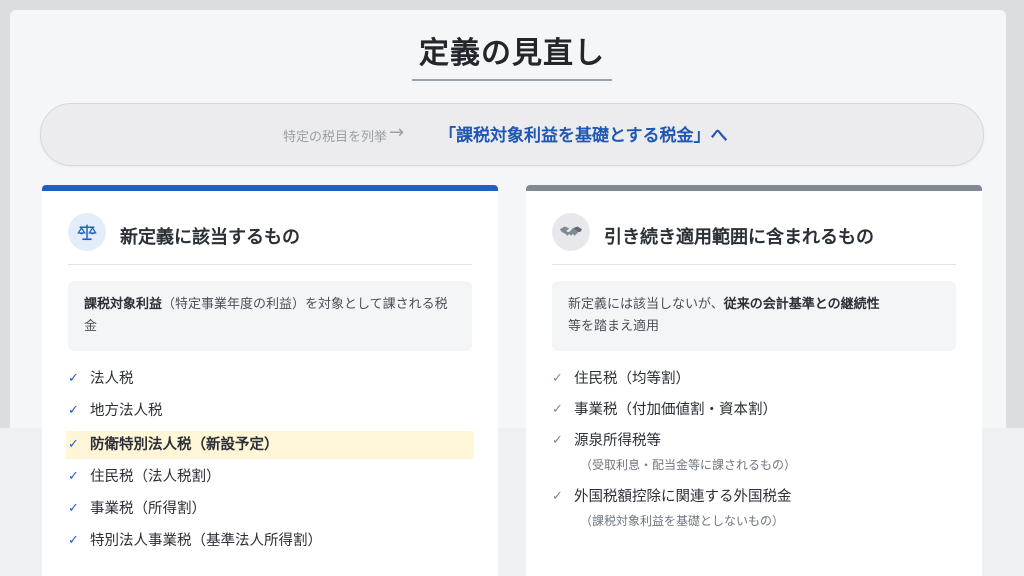 The image size is (1024, 576). I want to click on list-item-note: （課税対象利益を基礎としないもの）, so click(682, 521).